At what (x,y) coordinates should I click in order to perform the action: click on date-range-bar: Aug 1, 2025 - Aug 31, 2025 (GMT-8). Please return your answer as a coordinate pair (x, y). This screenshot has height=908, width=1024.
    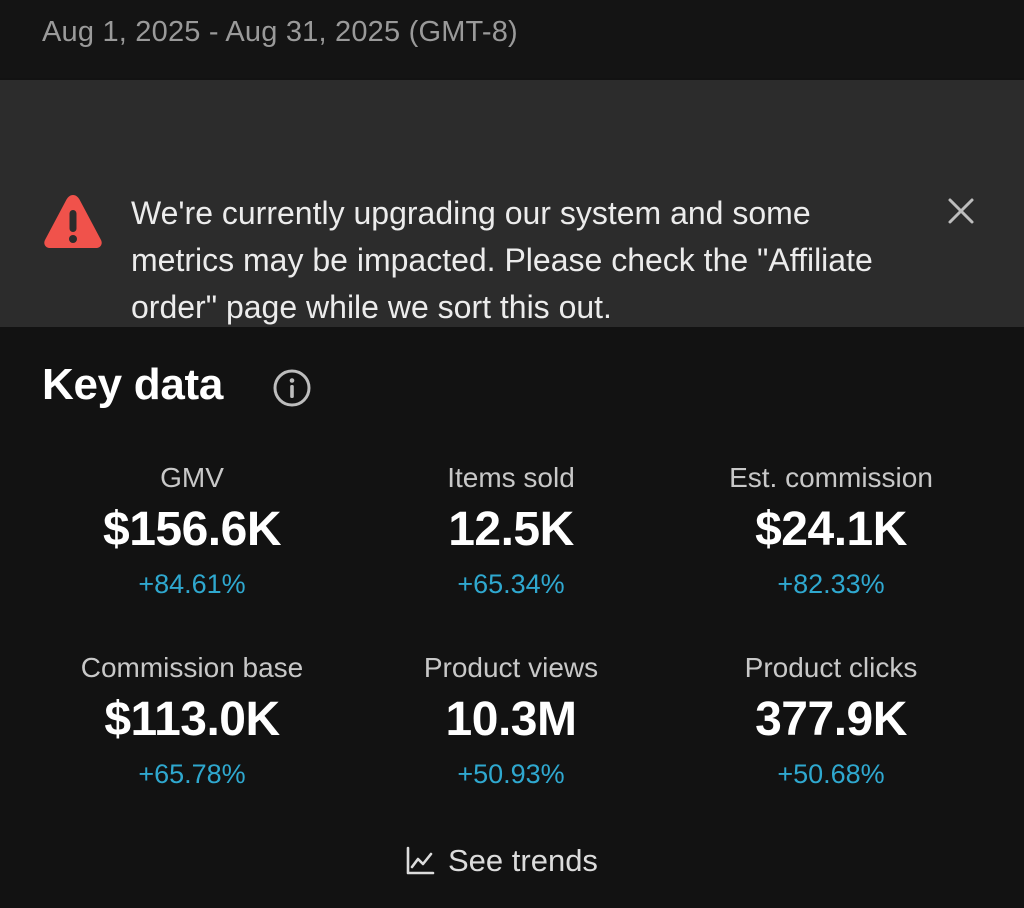
    Looking at the image, I should click on (512, 39).